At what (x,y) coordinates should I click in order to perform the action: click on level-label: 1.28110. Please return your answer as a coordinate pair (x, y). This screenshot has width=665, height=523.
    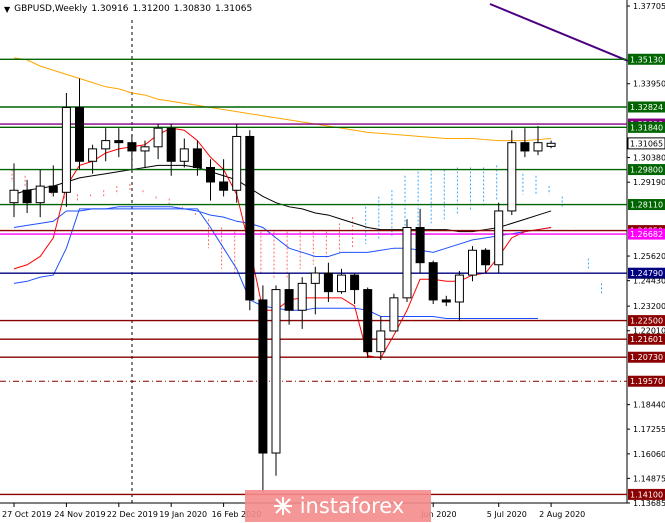
    Looking at the image, I should click on (646, 205).